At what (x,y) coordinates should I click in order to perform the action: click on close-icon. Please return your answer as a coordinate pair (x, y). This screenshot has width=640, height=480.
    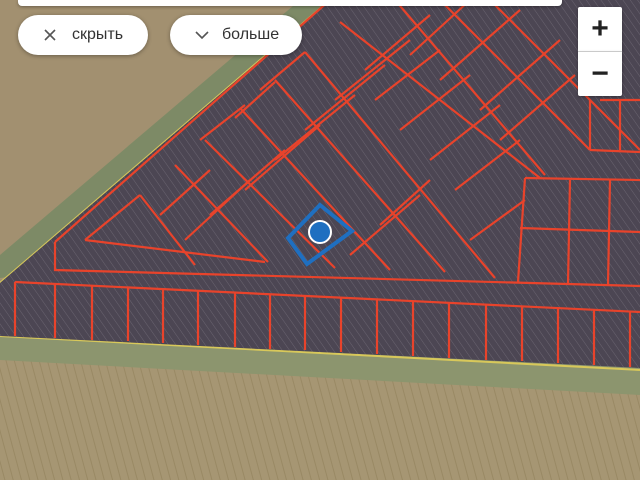
    Looking at the image, I should click on (50, 35).